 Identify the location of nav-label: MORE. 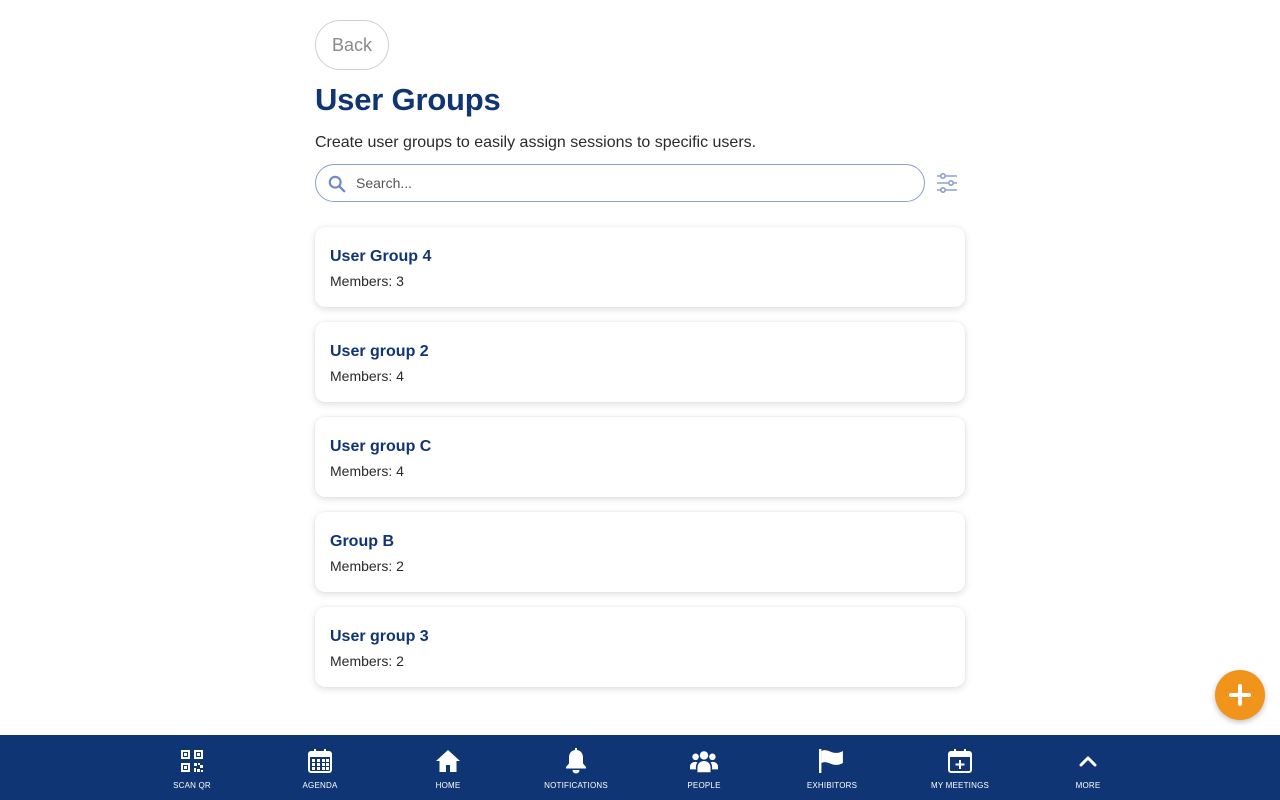
(1088, 785).